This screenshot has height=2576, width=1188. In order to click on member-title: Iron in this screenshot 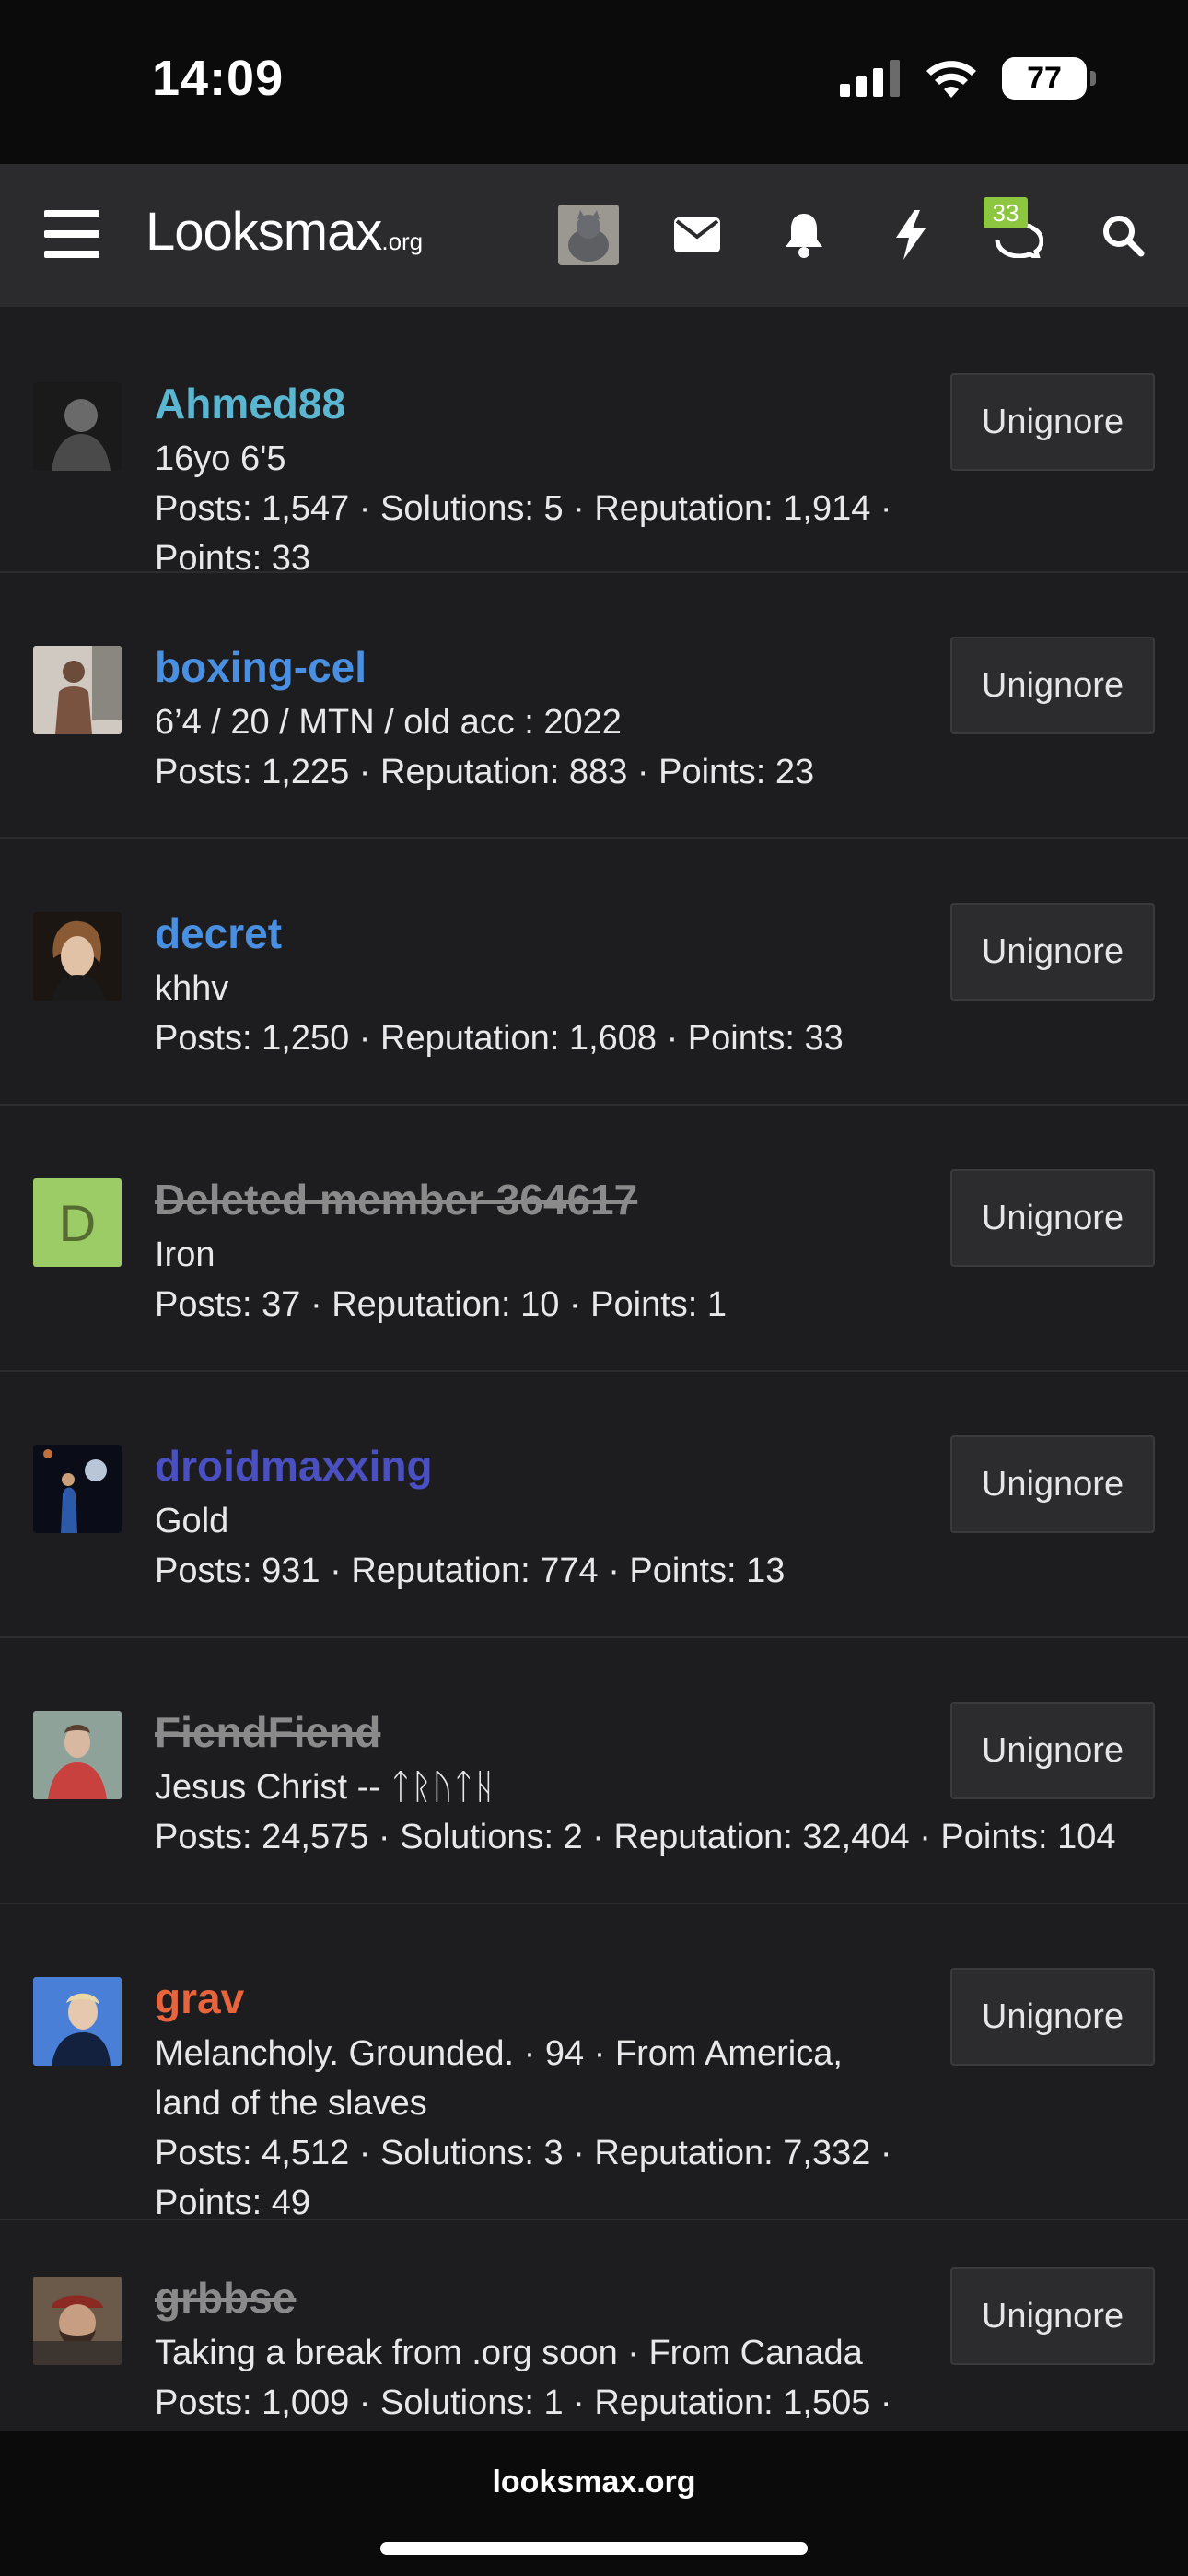, I will do `click(185, 1254)`.